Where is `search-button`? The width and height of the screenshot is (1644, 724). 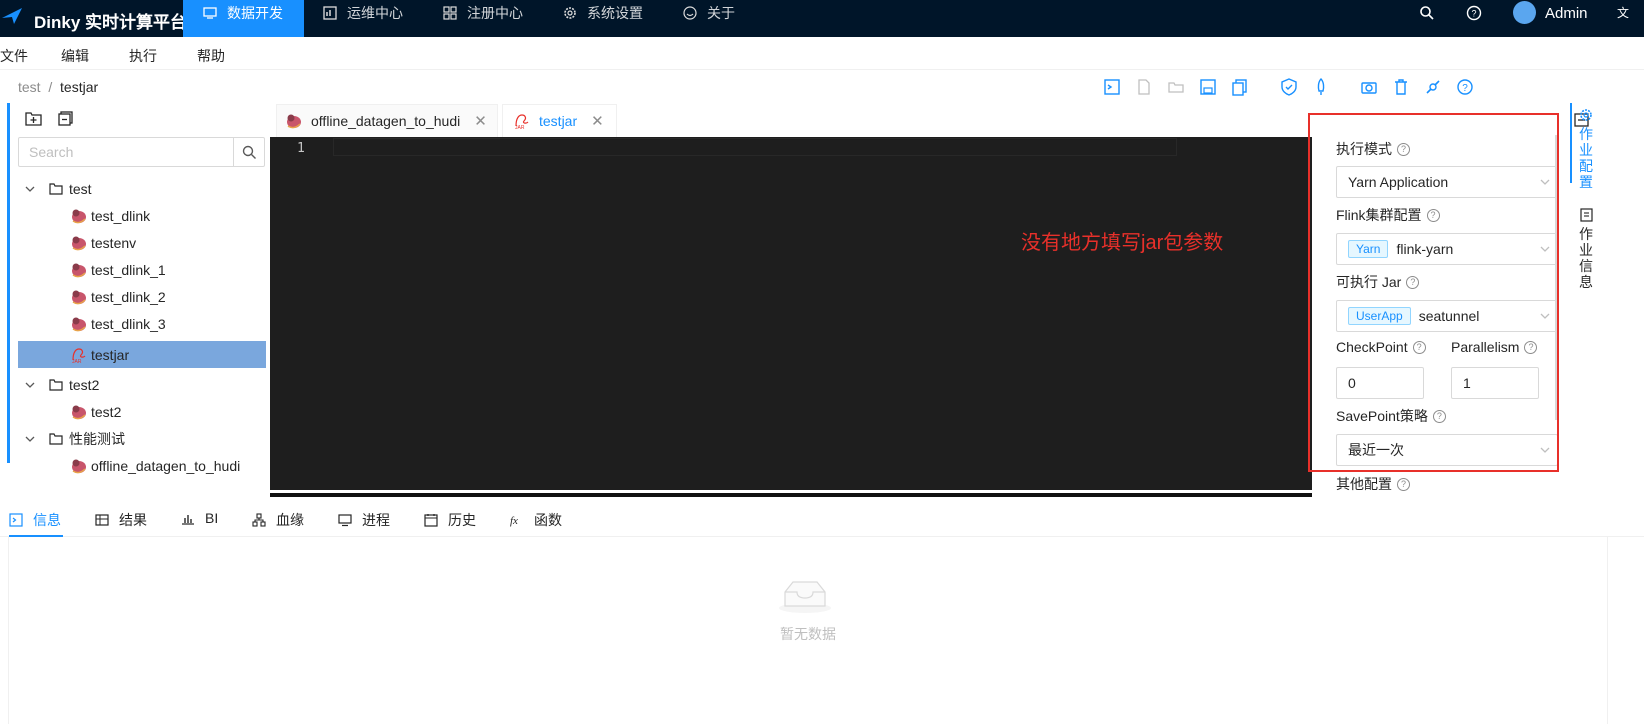 search-button is located at coordinates (249, 152).